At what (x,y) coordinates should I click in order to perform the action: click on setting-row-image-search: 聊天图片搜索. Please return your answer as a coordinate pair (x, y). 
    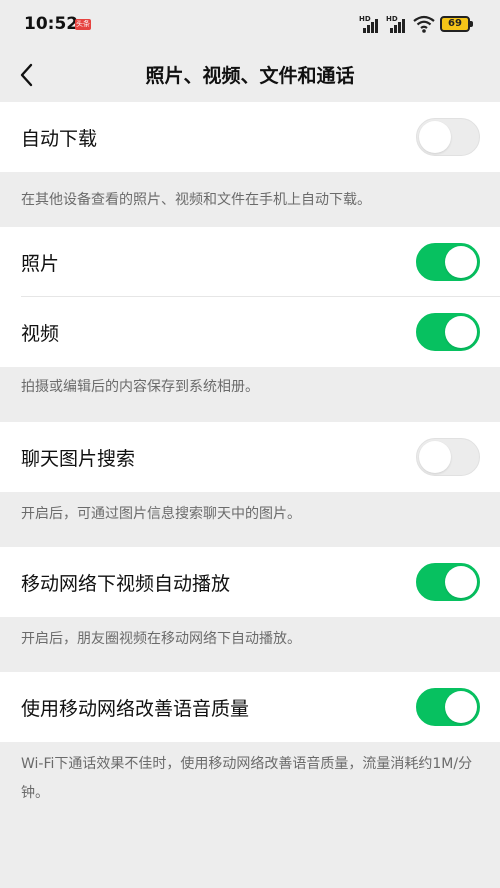
    Looking at the image, I should click on (250, 457).